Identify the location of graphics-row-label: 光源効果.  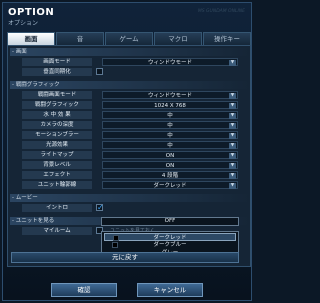
(57, 145).